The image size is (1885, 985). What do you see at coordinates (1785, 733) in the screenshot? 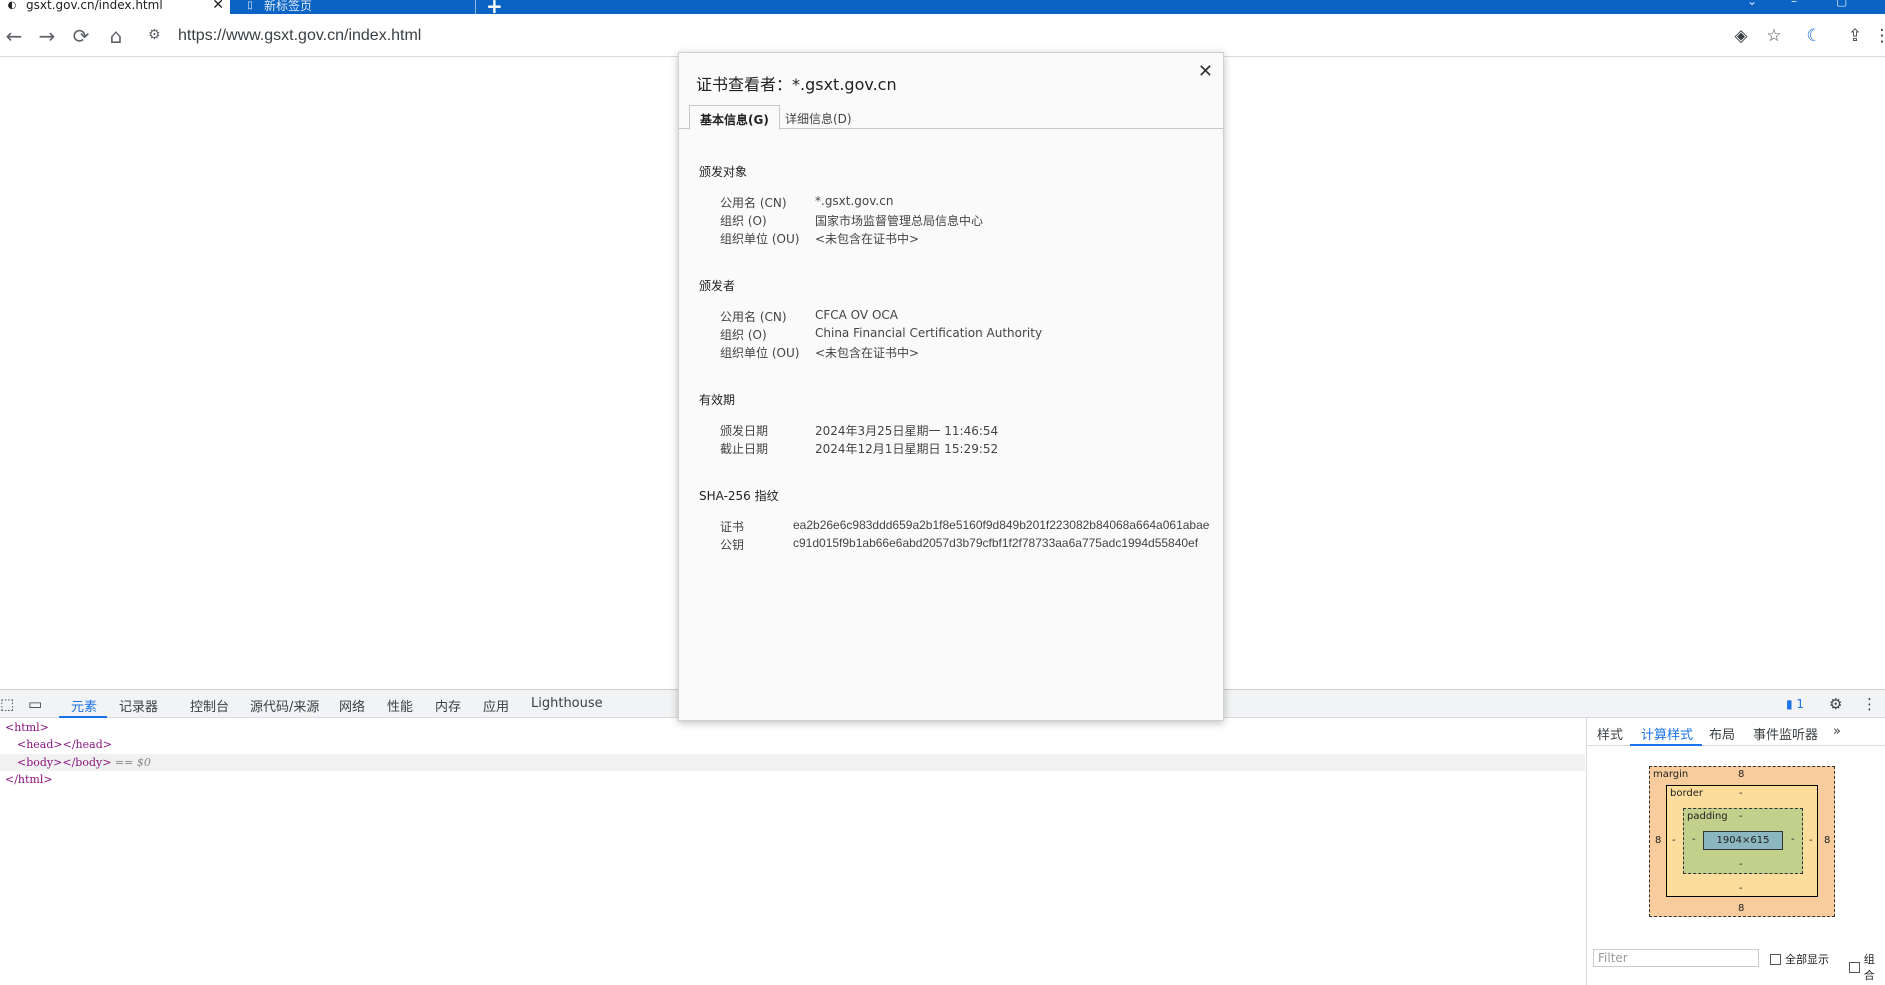
I see `sidebar-tab-event-listeners: 事件监听器` at bounding box center [1785, 733].